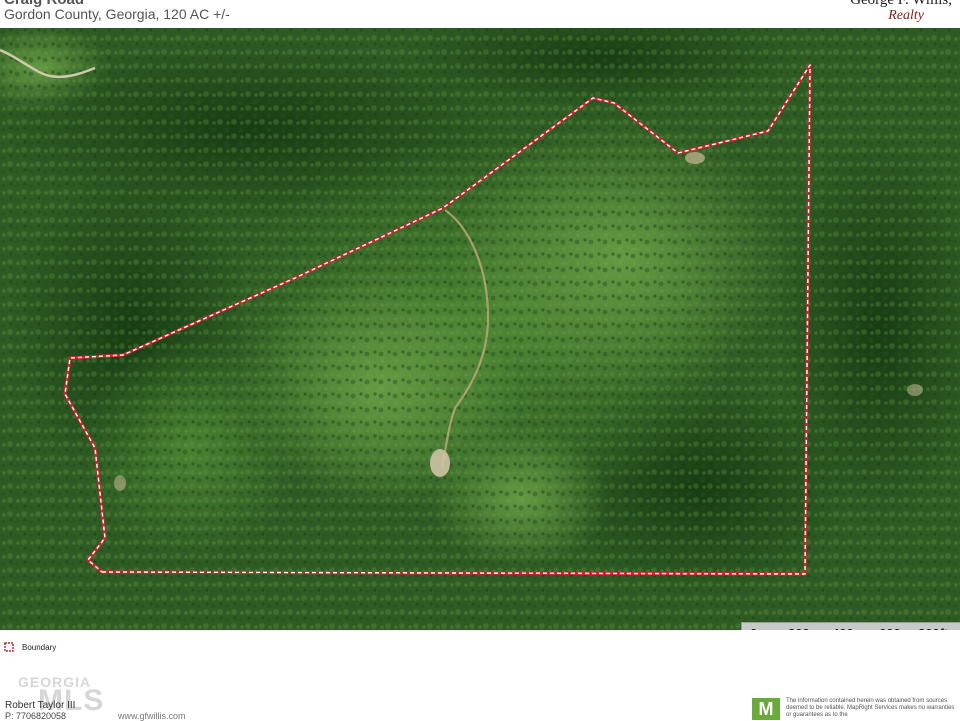  I want to click on scale-label-200: 200, so click(799, 628).